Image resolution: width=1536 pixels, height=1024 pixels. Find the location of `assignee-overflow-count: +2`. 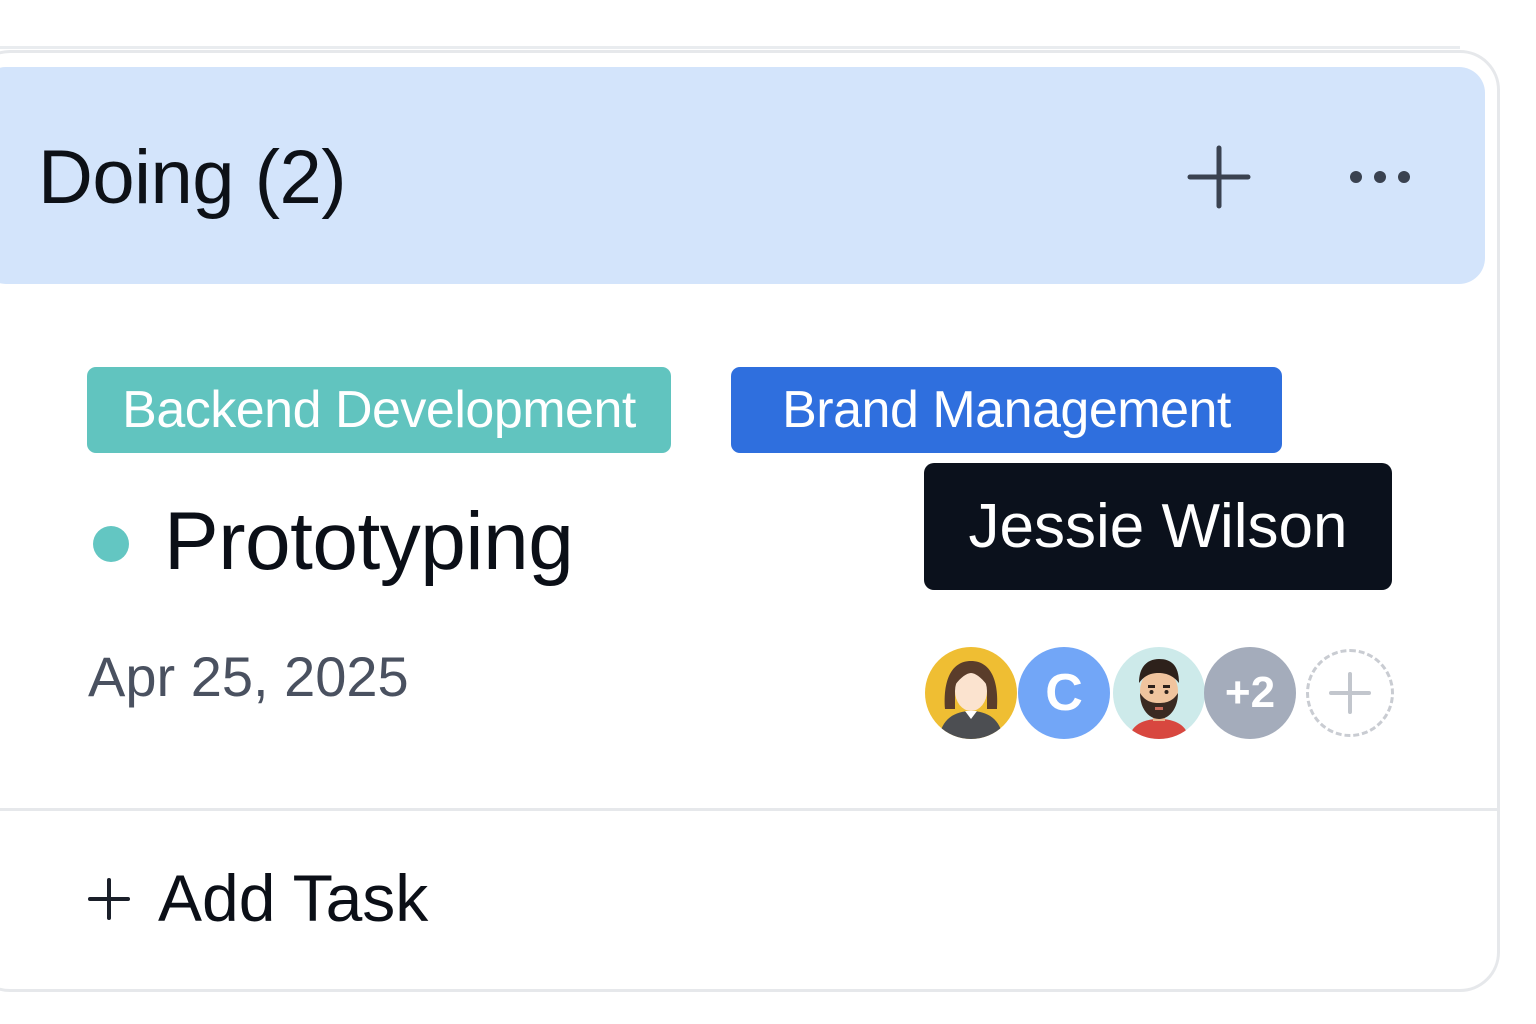

assignee-overflow-count: +2 is located at coordinates (1250, 693).